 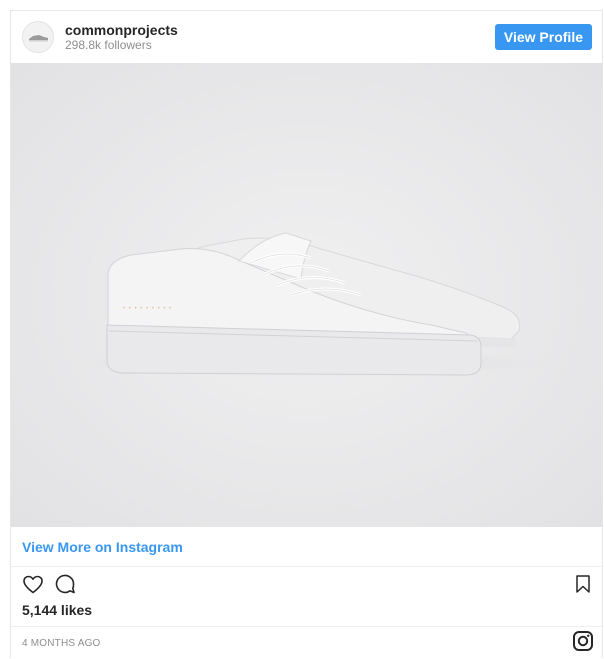 I want to click on view-profile-button: View Profile, so click(x=543, y=37).